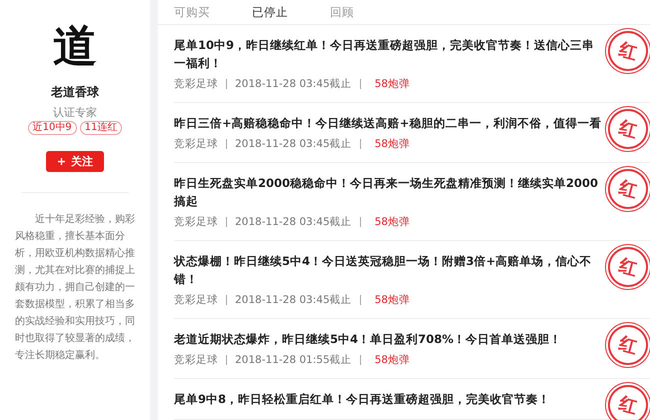 The image size is (650, 420). What do you see at coordinates (389, 123) in the screenshot?
I see `post-title: 昨日三倍+高赔稳稳命中！今日继续送高赔+稳胆的二串一，利润不俗，值得一看` at bounding box center [389, 123].